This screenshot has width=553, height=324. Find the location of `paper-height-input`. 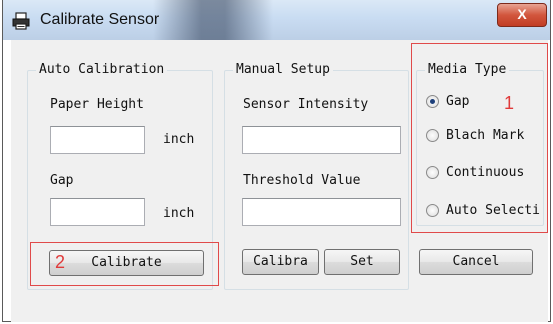

paper-height-input is located at coordinates (97, 140).